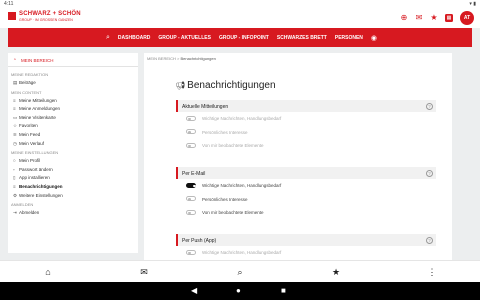 This screenshot has height=300, width=480. I want to click on section-title: Per Push (App), so click(199, 240).